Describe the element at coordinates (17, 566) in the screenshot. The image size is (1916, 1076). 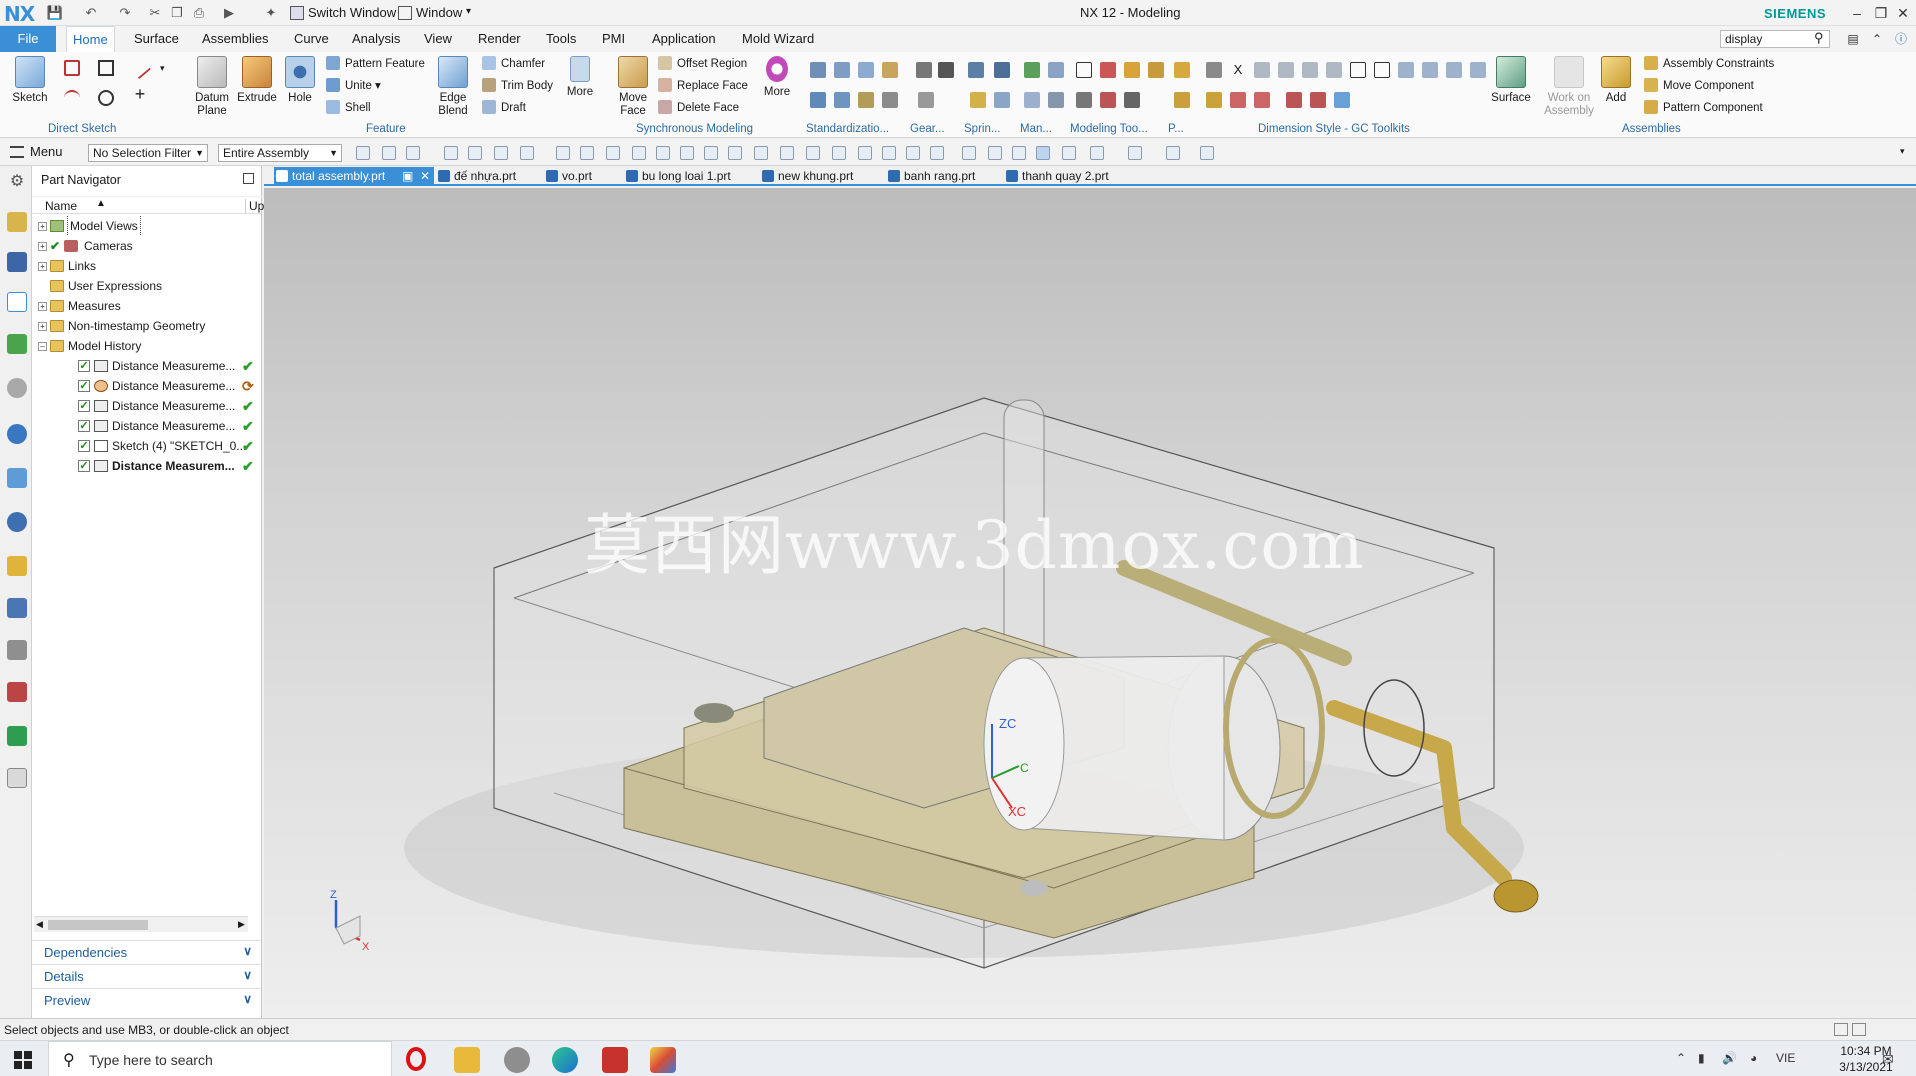
I see `process-studio-icon` at that location.